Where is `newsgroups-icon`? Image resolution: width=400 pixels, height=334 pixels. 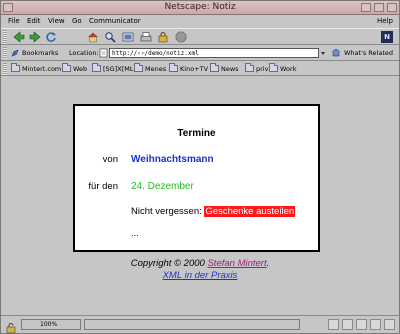 newsgroups-icon is located at coordinates (361, 324).